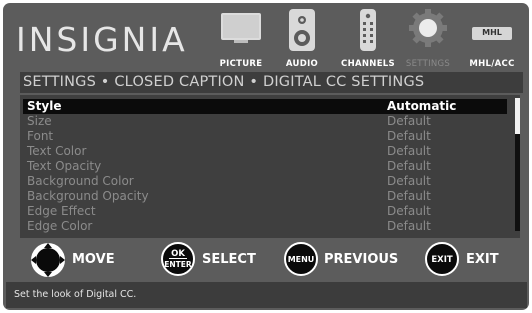 The image size is (532, 313). I want to click on menu-item-label: SETTINGS, so click(428, 64).